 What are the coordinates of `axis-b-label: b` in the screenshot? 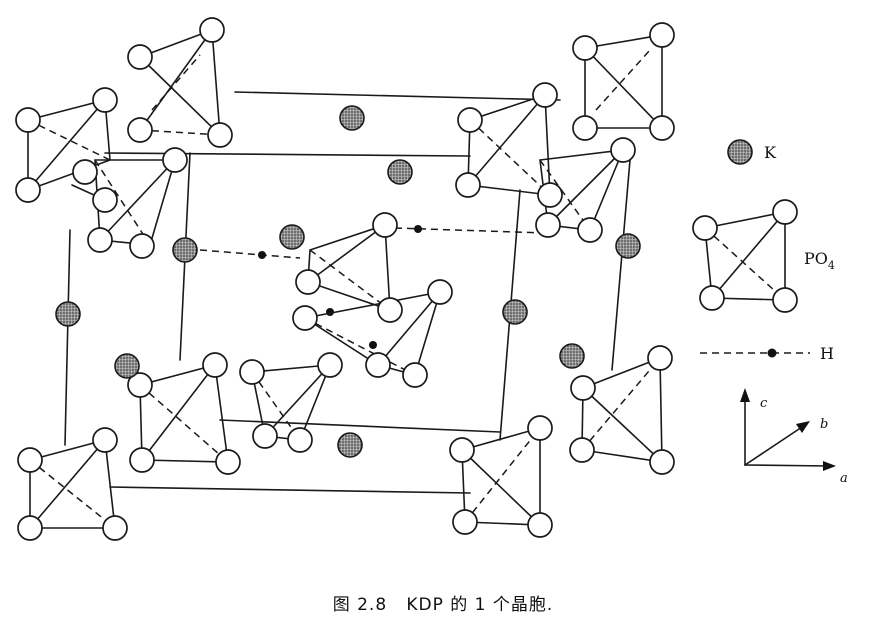 It's located at (824, 424).